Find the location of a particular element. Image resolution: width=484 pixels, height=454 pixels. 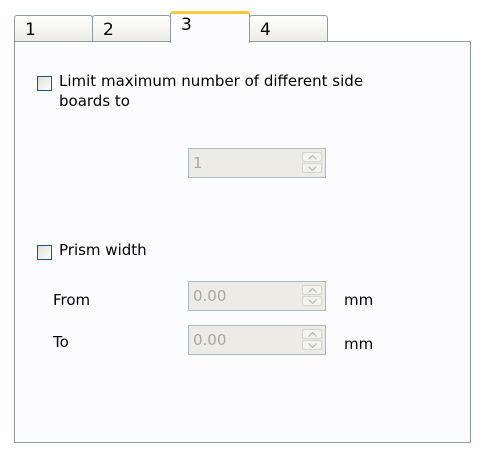

from-label: From is located at coordinates (72, 300).